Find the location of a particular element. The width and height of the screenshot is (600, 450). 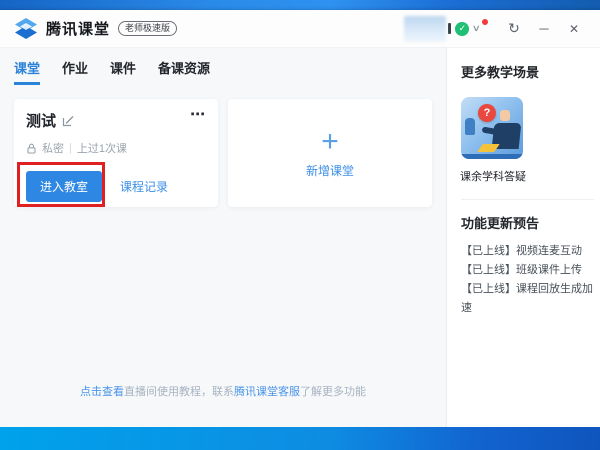

new-classroom-label: 新增课堂 is located at coordinates (329, 170).